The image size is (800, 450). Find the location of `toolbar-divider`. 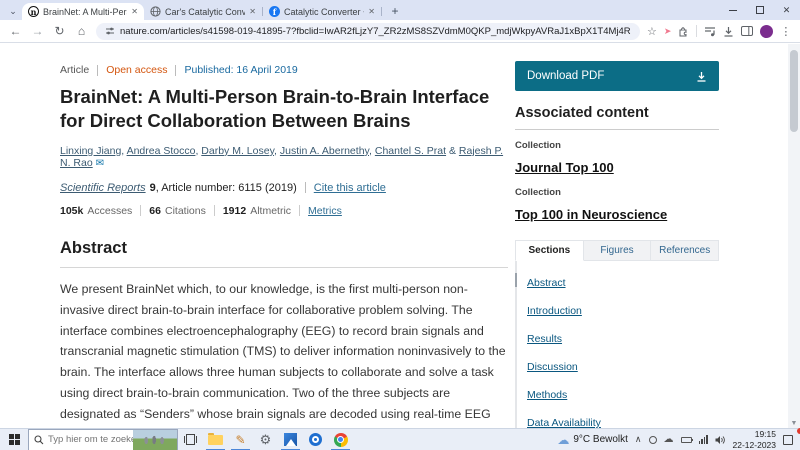

toolbar-divider is located at coordinates (697, 31).